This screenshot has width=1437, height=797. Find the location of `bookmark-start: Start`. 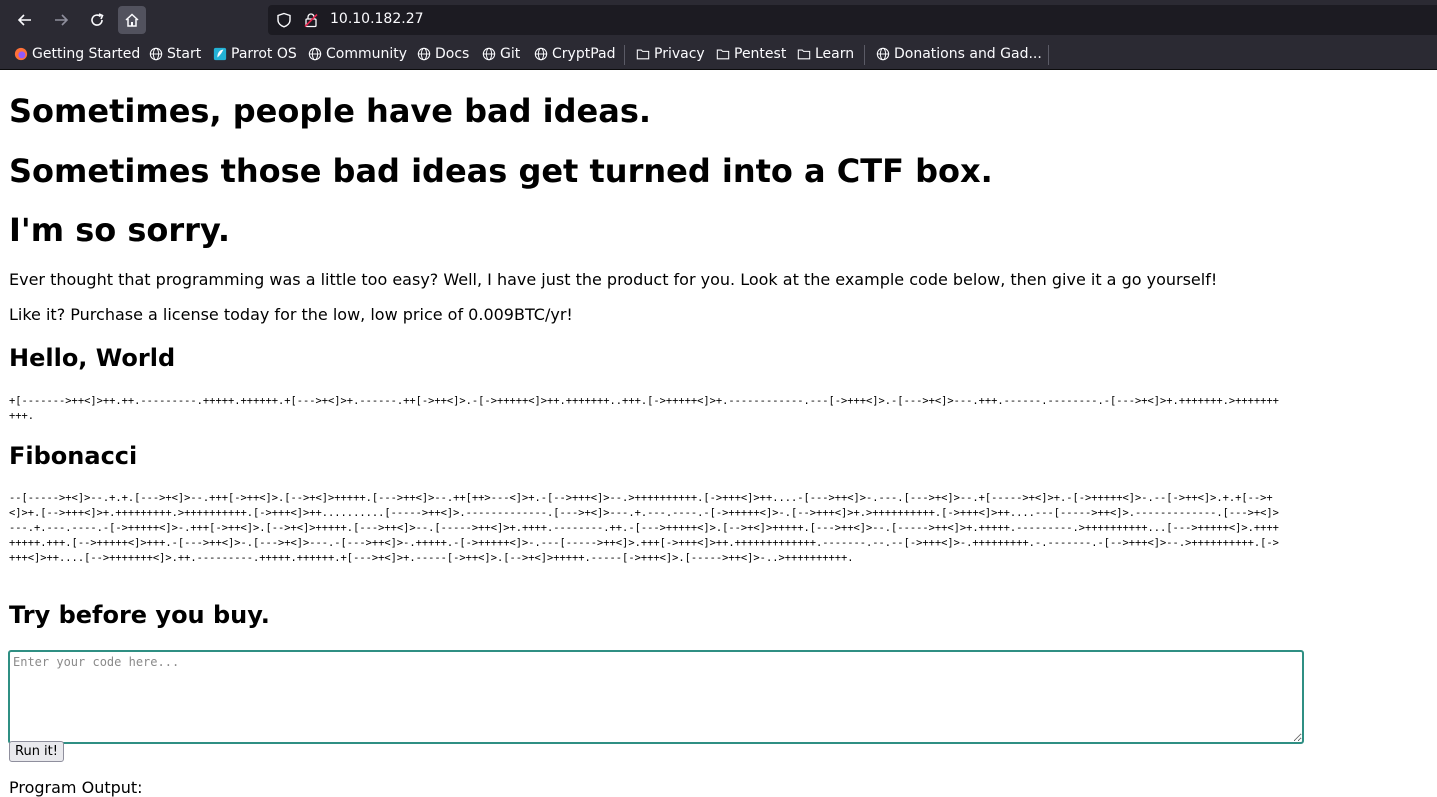

bookmark-start: Start is located at coordinates (175, 54).